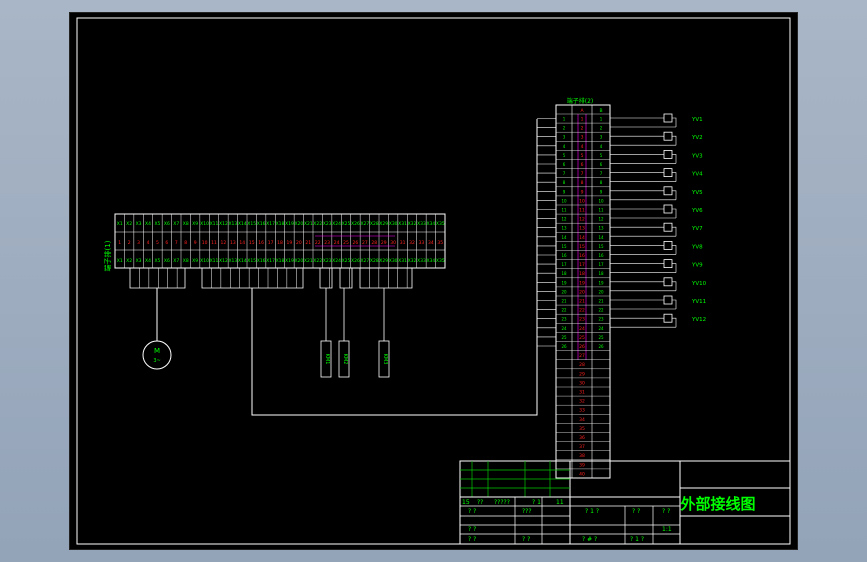  Describe the element at coordinates (346, 224) in the screenshot. I see `left-cell-label-top: X25` at that location.